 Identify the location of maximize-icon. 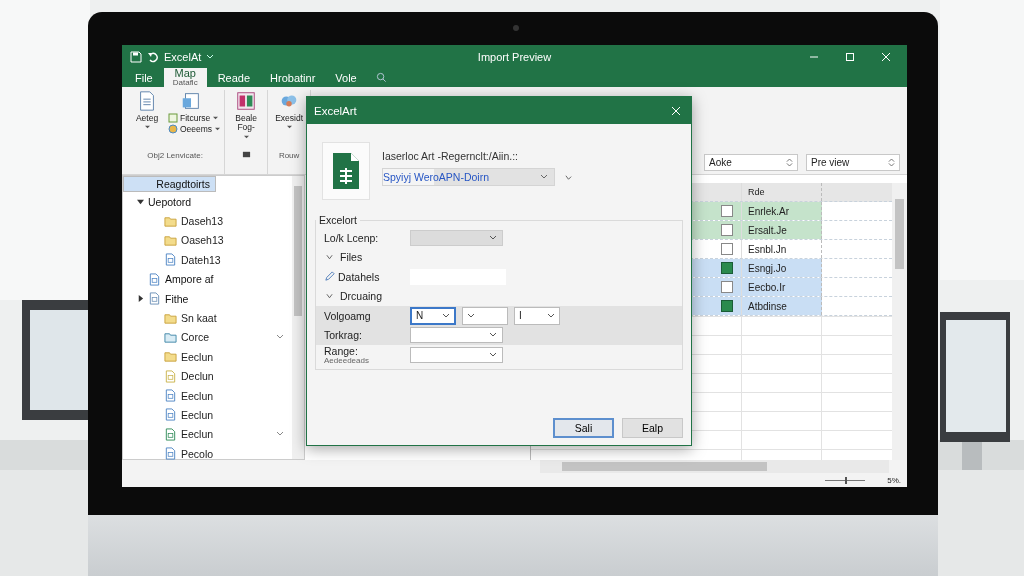
(850, 56).